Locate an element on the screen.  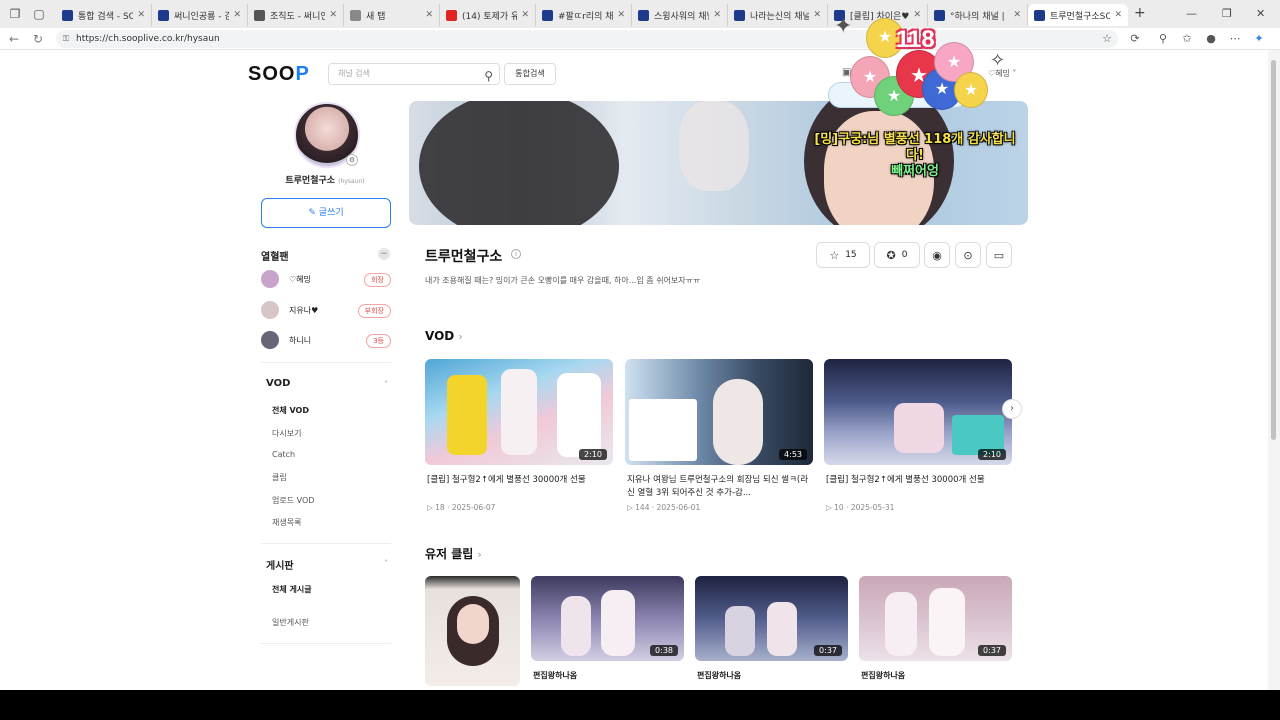
channel-search-input: 채널 검색 ⚲ is located at coordinates (414, 74).